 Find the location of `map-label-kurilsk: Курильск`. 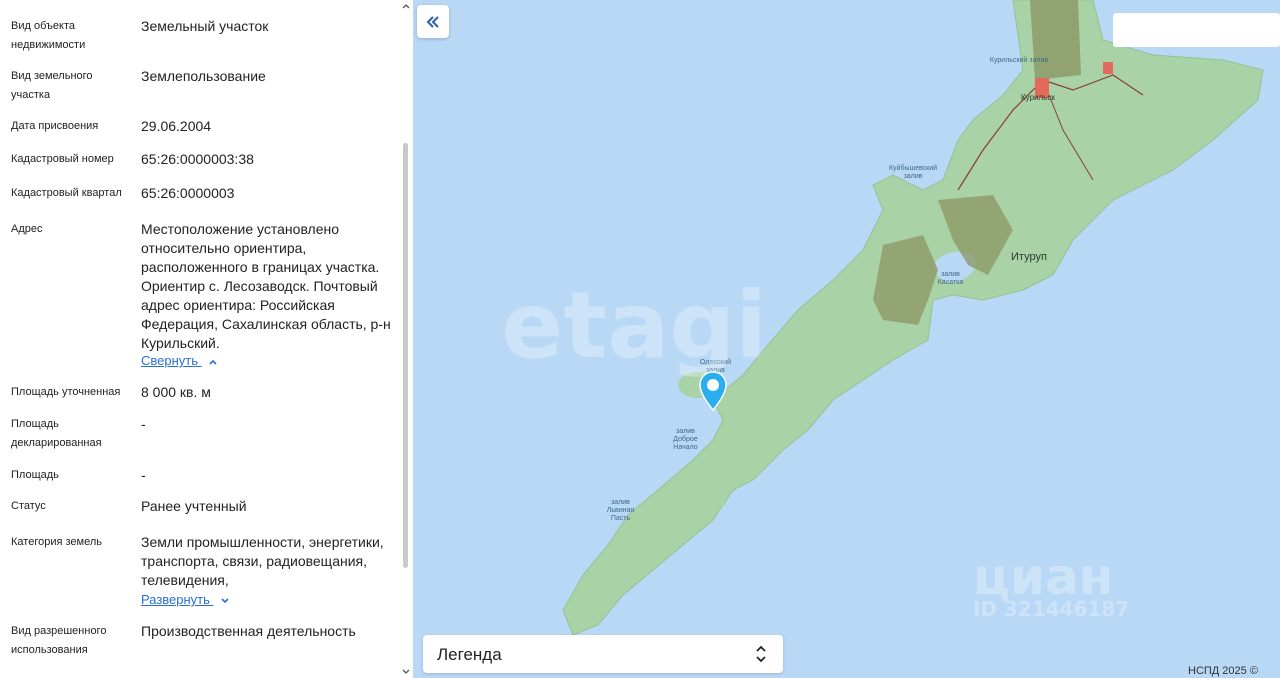

map-label-kurilsk: Курильск is located at coordinates (1038, 97).